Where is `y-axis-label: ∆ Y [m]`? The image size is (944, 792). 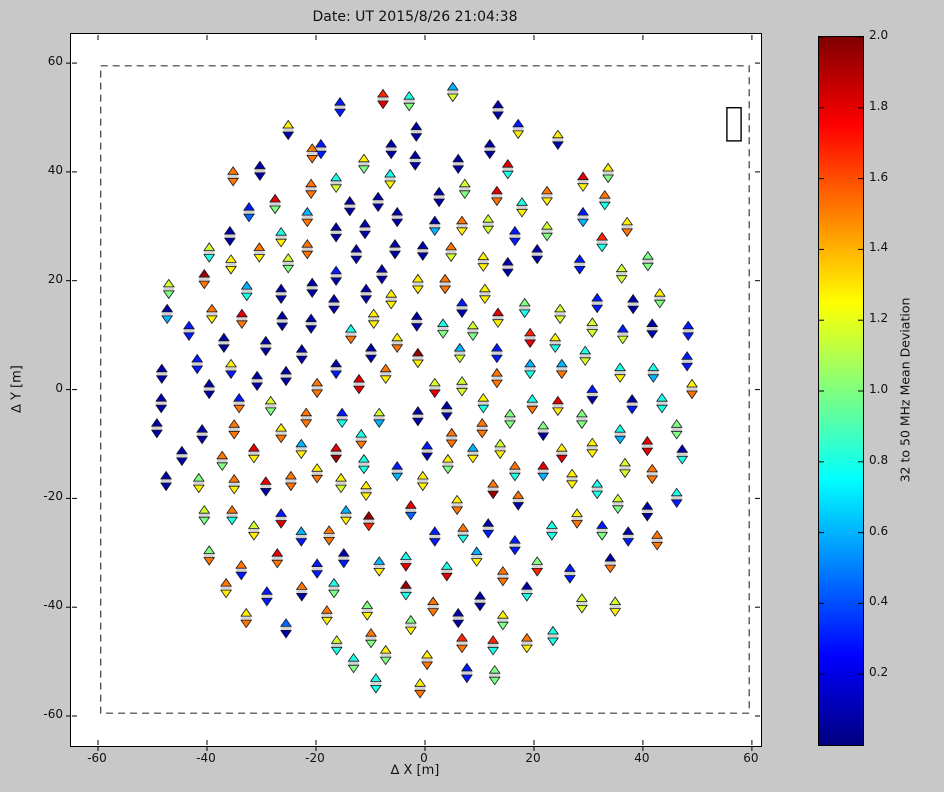
y-axis-label: ∆ Y [m] is located at coordinates (17, 389).